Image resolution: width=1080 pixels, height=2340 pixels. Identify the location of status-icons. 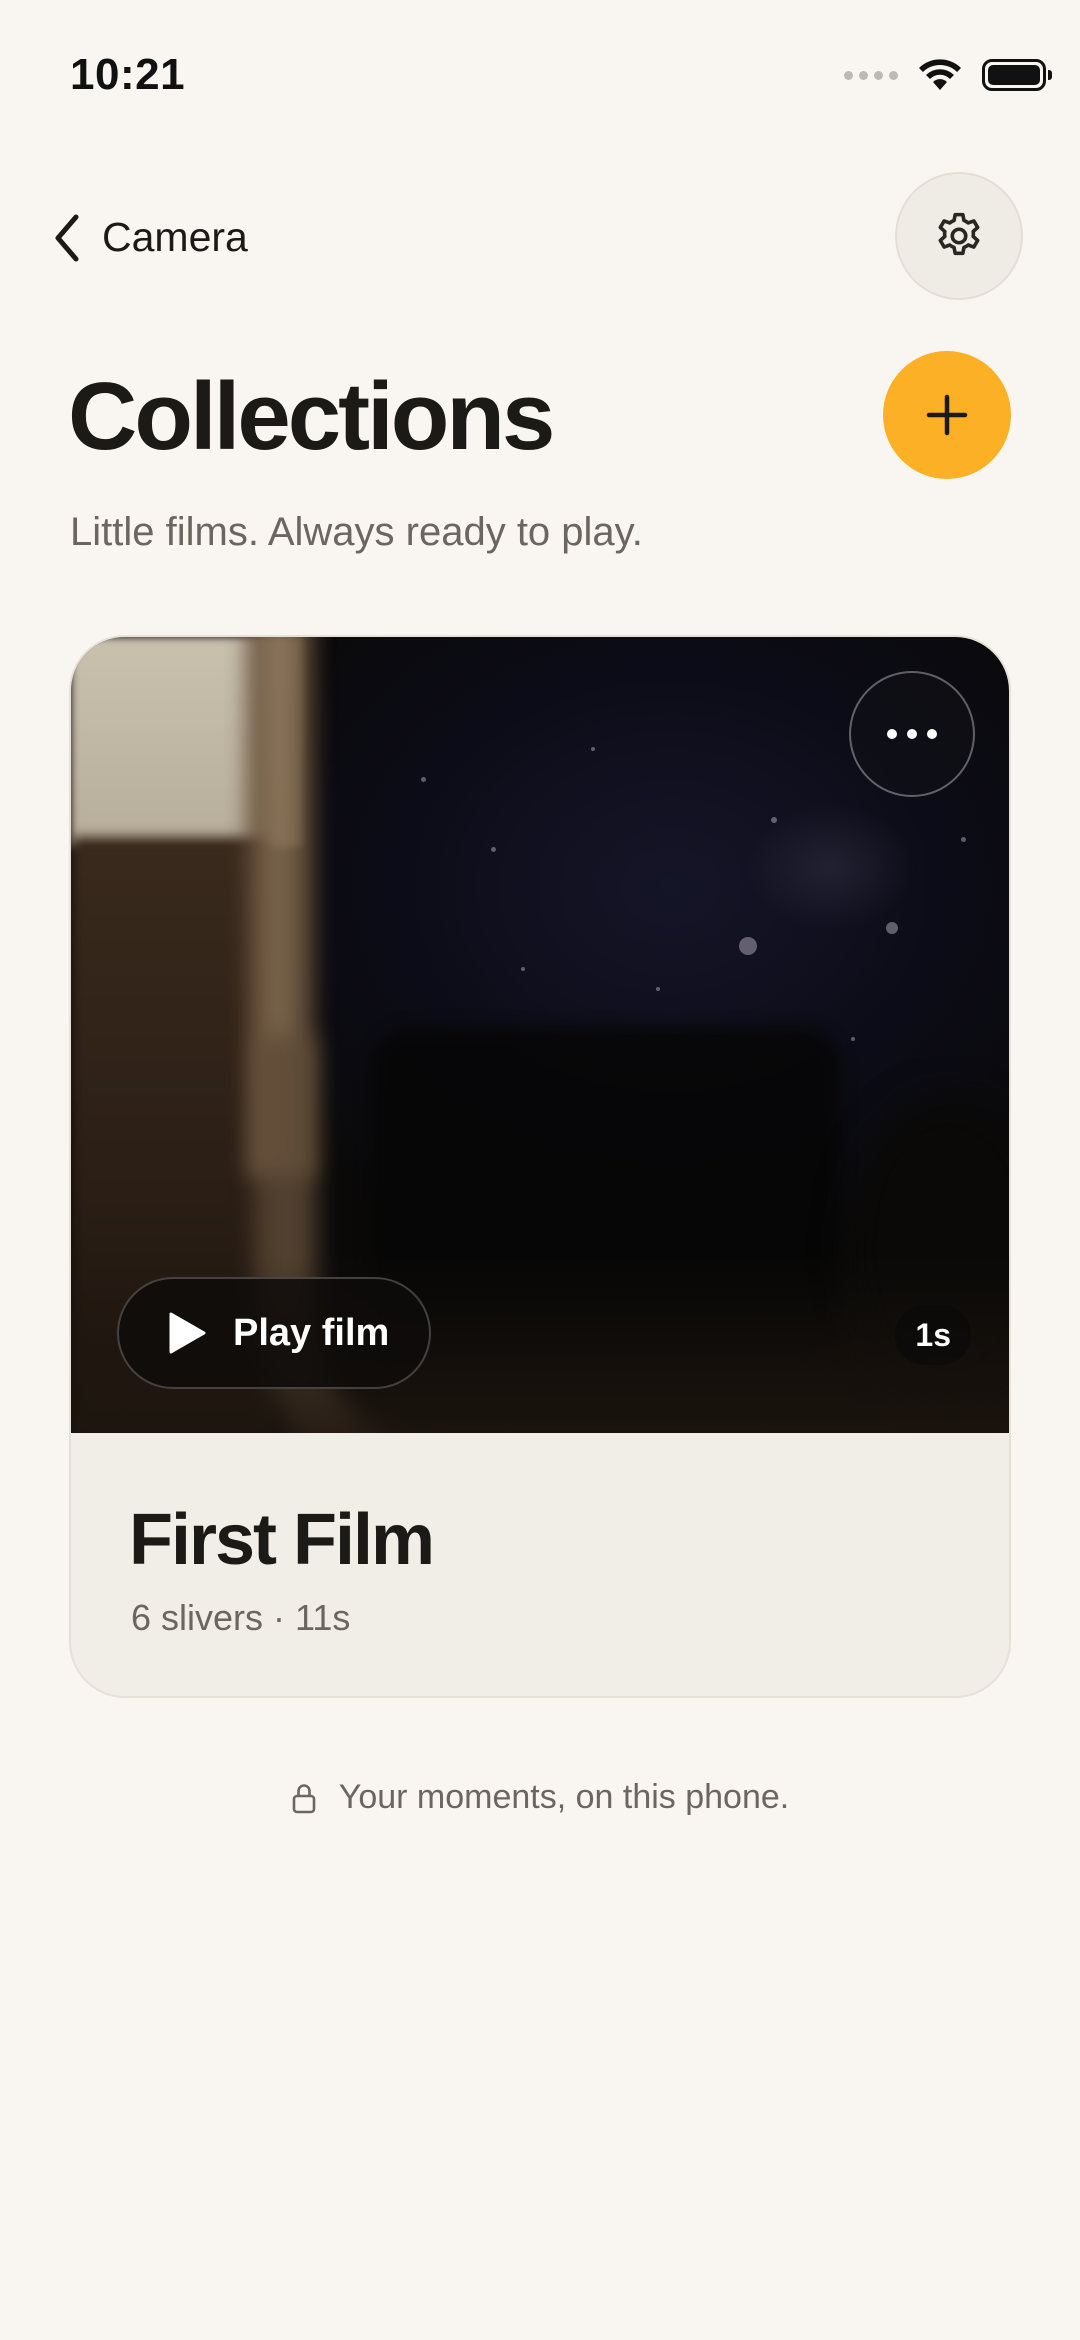
(948, 75).